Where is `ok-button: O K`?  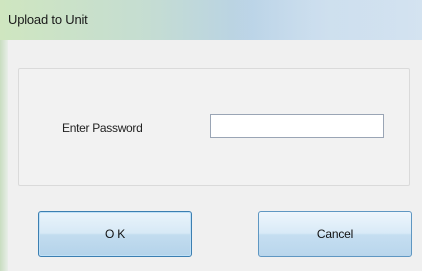
ok-button: O K is located at coordinates (115, 234).